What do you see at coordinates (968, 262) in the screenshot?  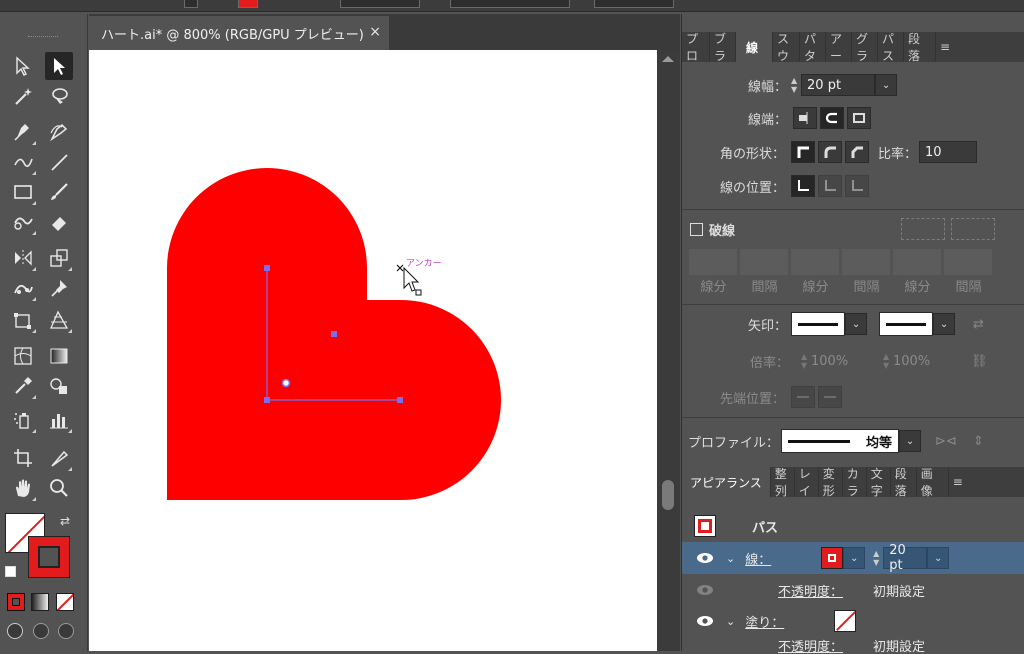 I see `gap-3-input` at bounding box center [968, 262].